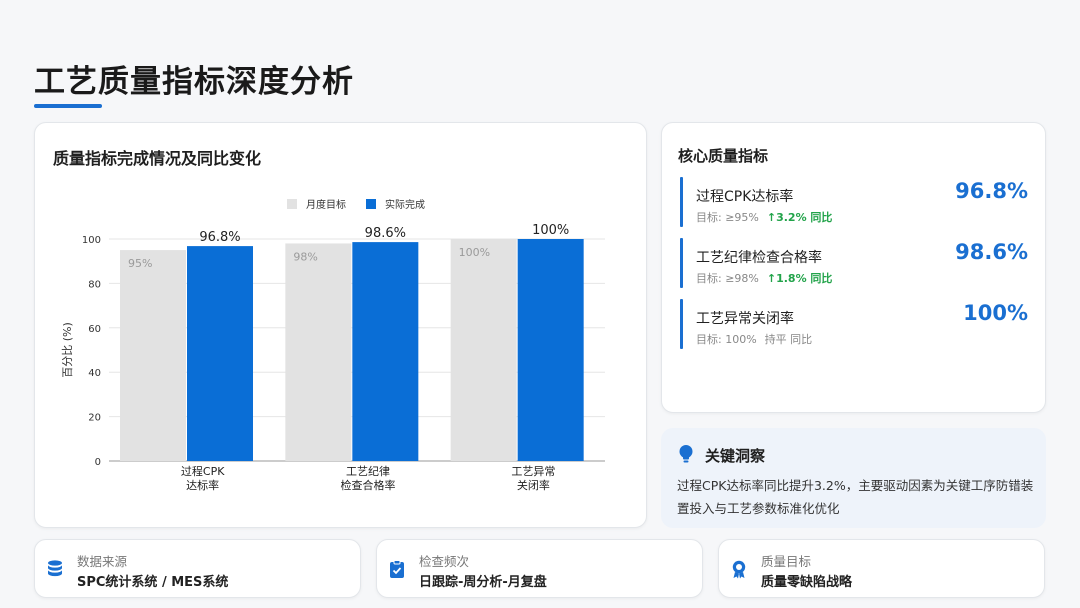 The image size is (1080, 608). Describe the element at coordinates (759, 258) in the screenshot. I see `kpi-name: 工艺纪律检查合格率` at that location.